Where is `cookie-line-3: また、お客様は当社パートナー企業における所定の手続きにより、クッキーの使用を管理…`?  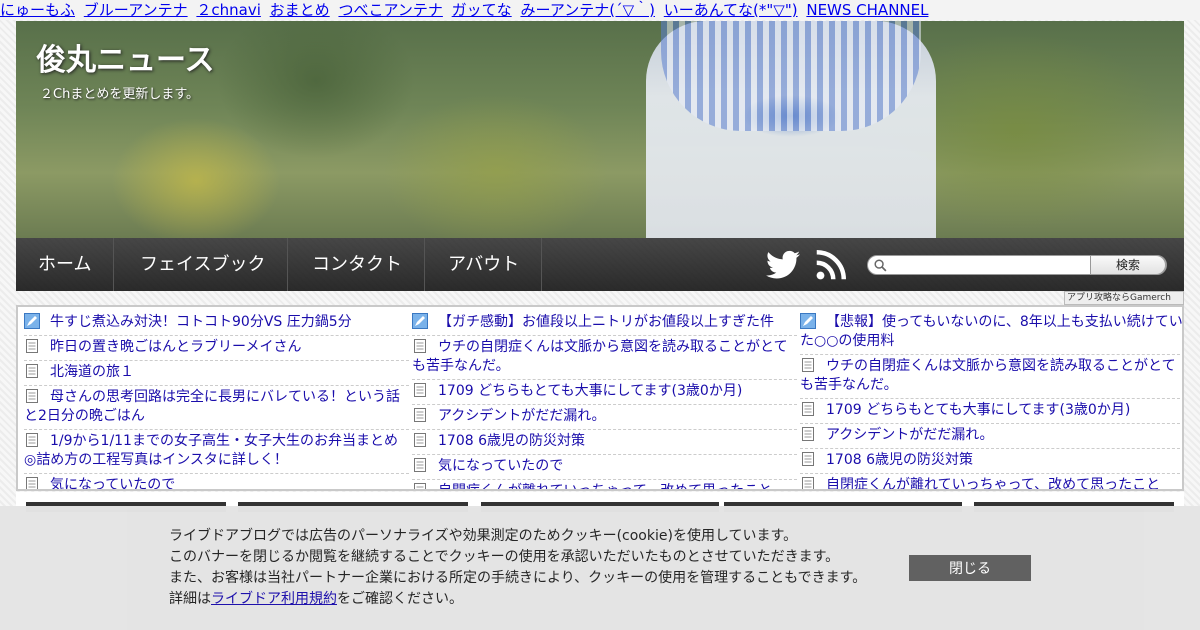
cookie-line-3: また、お客様は当社パートナー企業における所定の手続きにより、クッキーの使用を管理… is located at coordinates (518, 578).